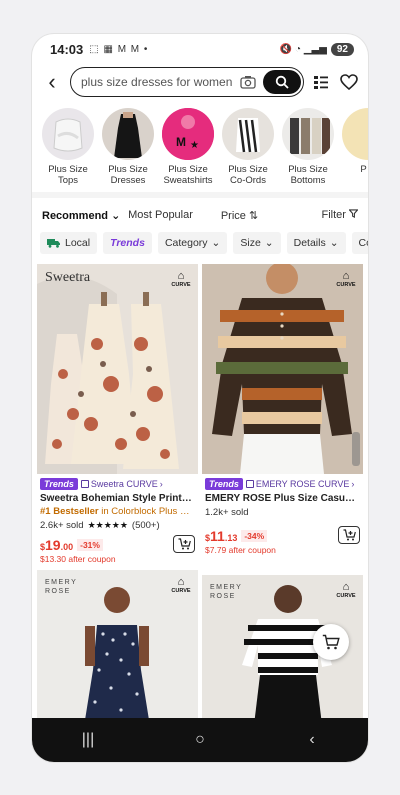 Image resolution: width=400 pixels, height=795 pixels. Describe the element at coordinates (52, 82) in the screenshot. I see `back-arrow-icon: ‹` at that location.